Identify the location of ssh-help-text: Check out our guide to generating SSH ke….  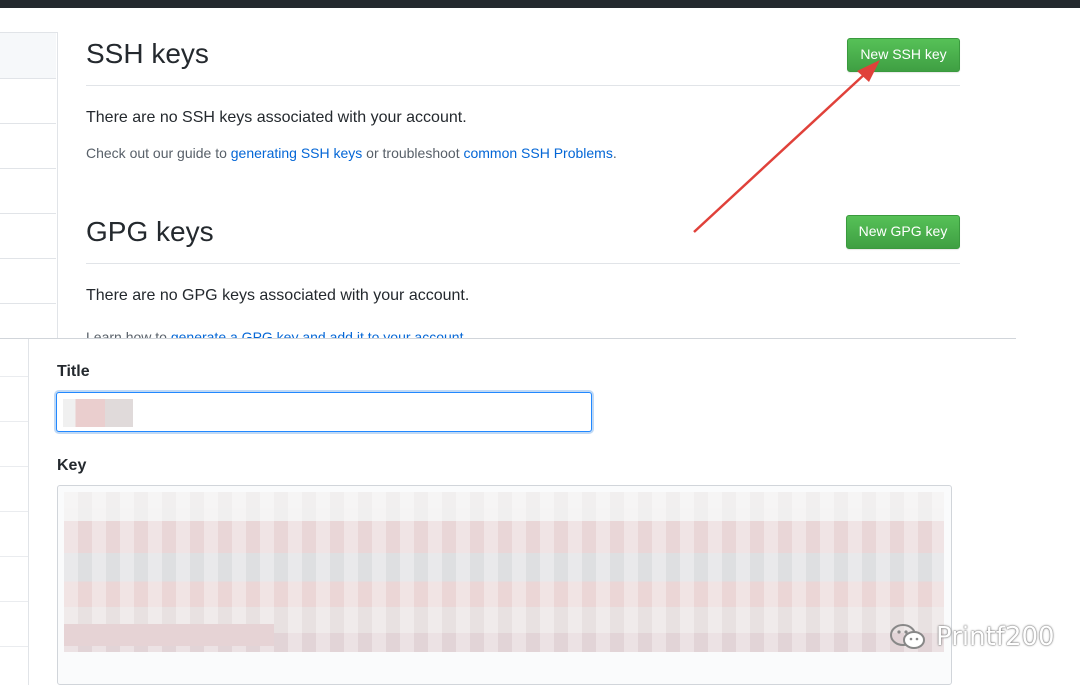
(351, 153).